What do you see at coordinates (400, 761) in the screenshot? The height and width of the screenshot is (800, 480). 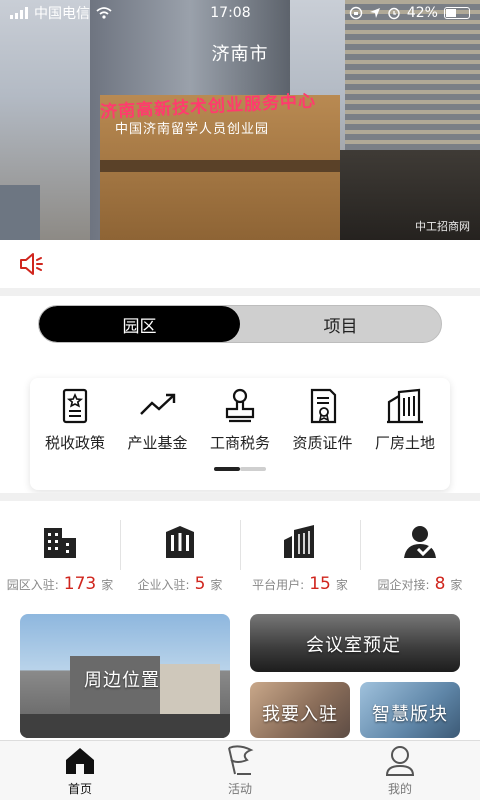 I see `user-profile-icon` at bounding box center [400, 761].